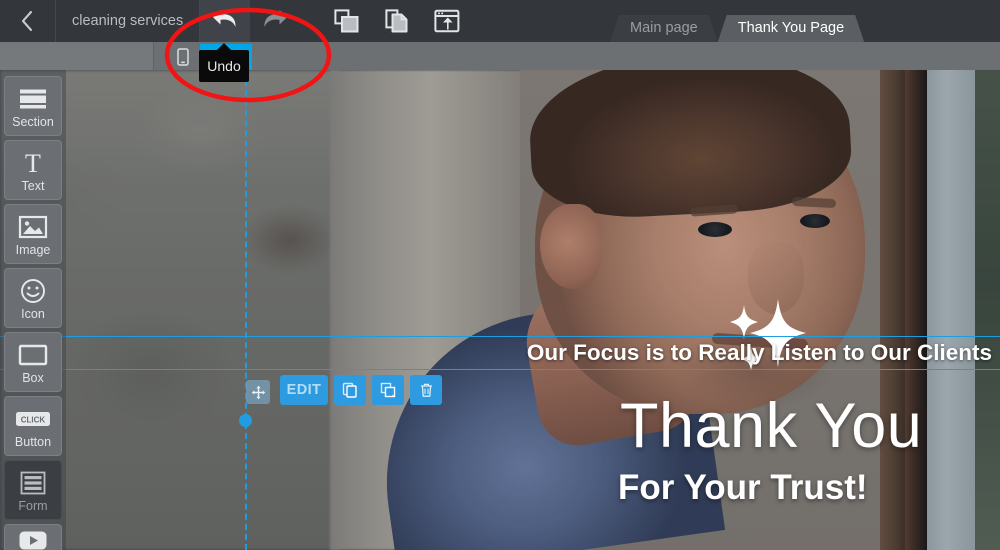 The width and height of the screenshot is (1000, 550). I want to click on image-picture-icon, so click(33, 227).